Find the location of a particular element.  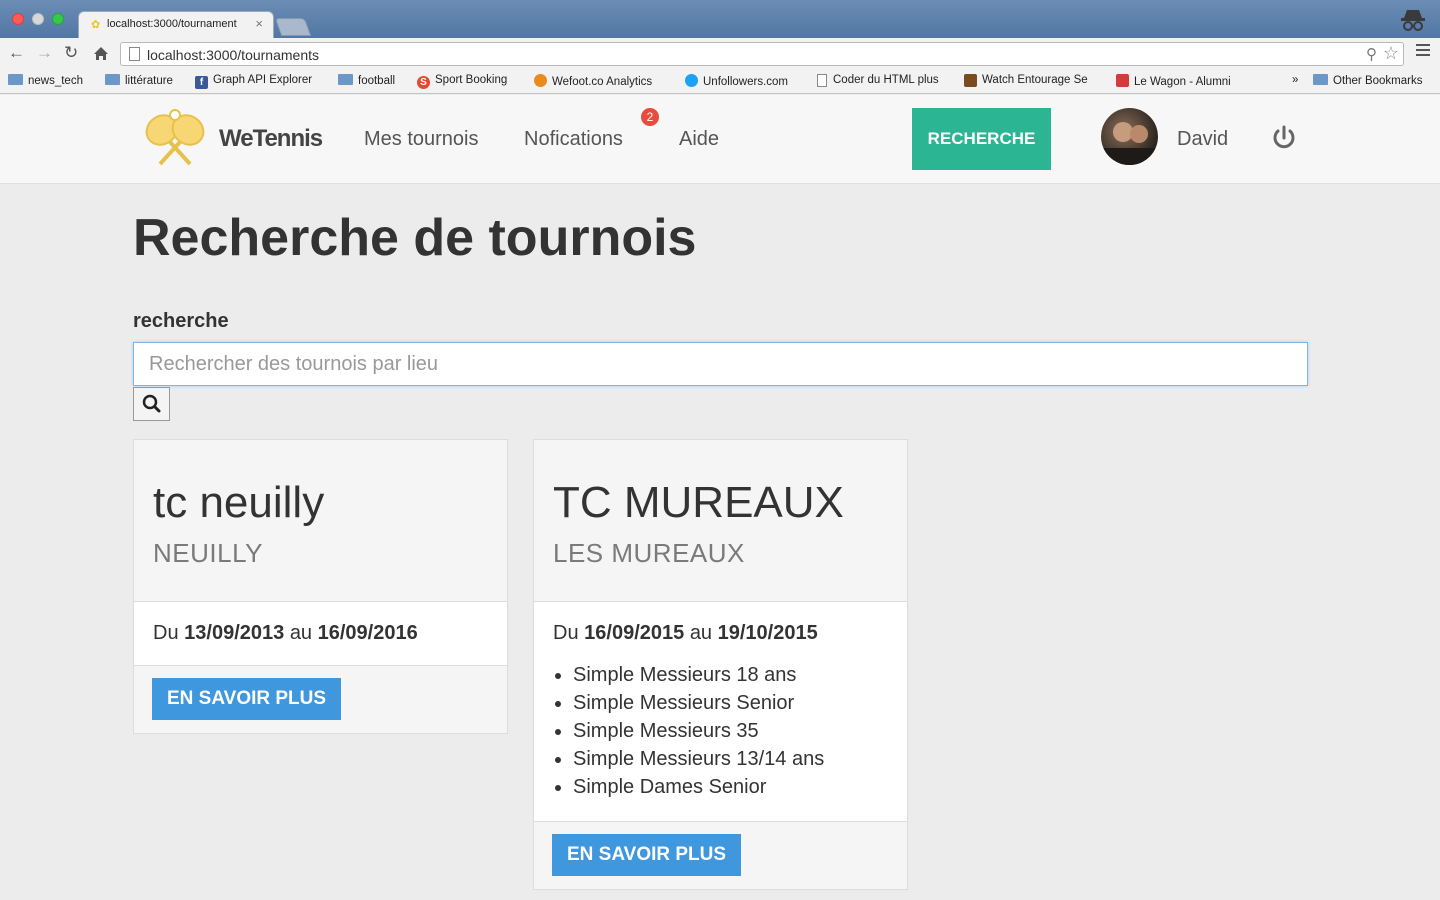

sport-booking-icon: S is located at coordinates (423, 82).